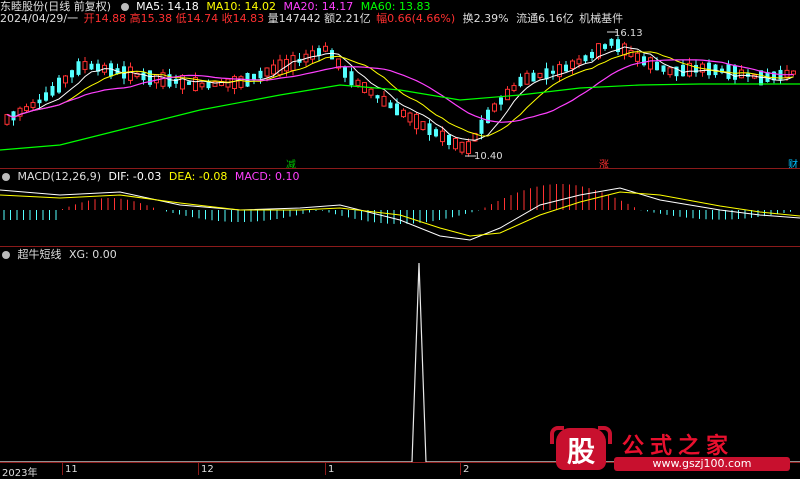  Describe the element at coordinates (702, 464) in the screenshot. I see `logo-url: www.gszj100.com` at that location.